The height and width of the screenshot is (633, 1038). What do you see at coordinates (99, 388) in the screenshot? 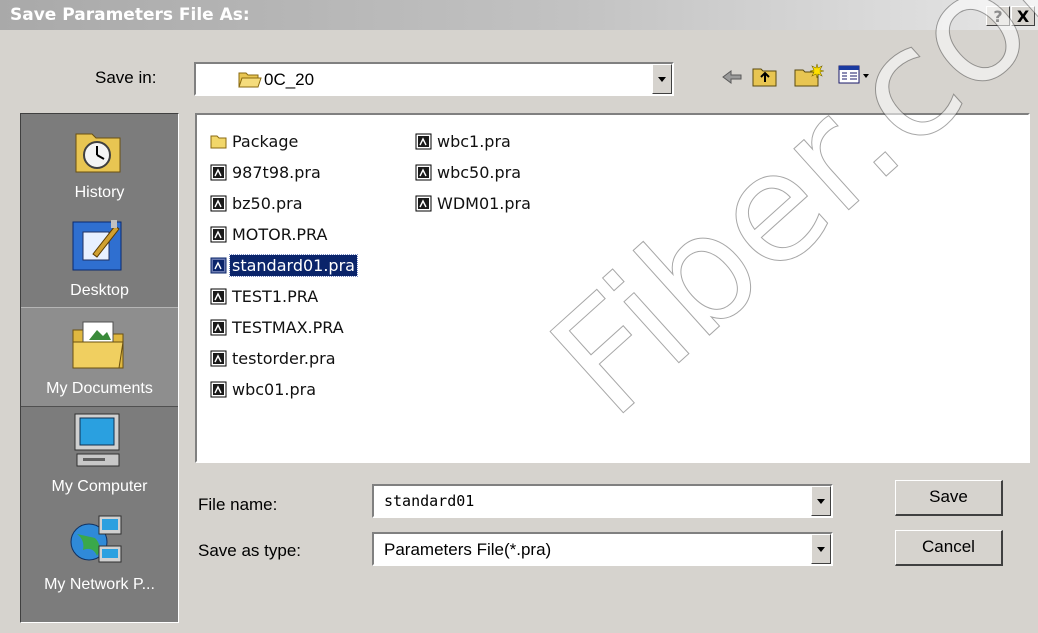
I see `place-label-my-documents: My Documents` at bounding box center [99, 388].